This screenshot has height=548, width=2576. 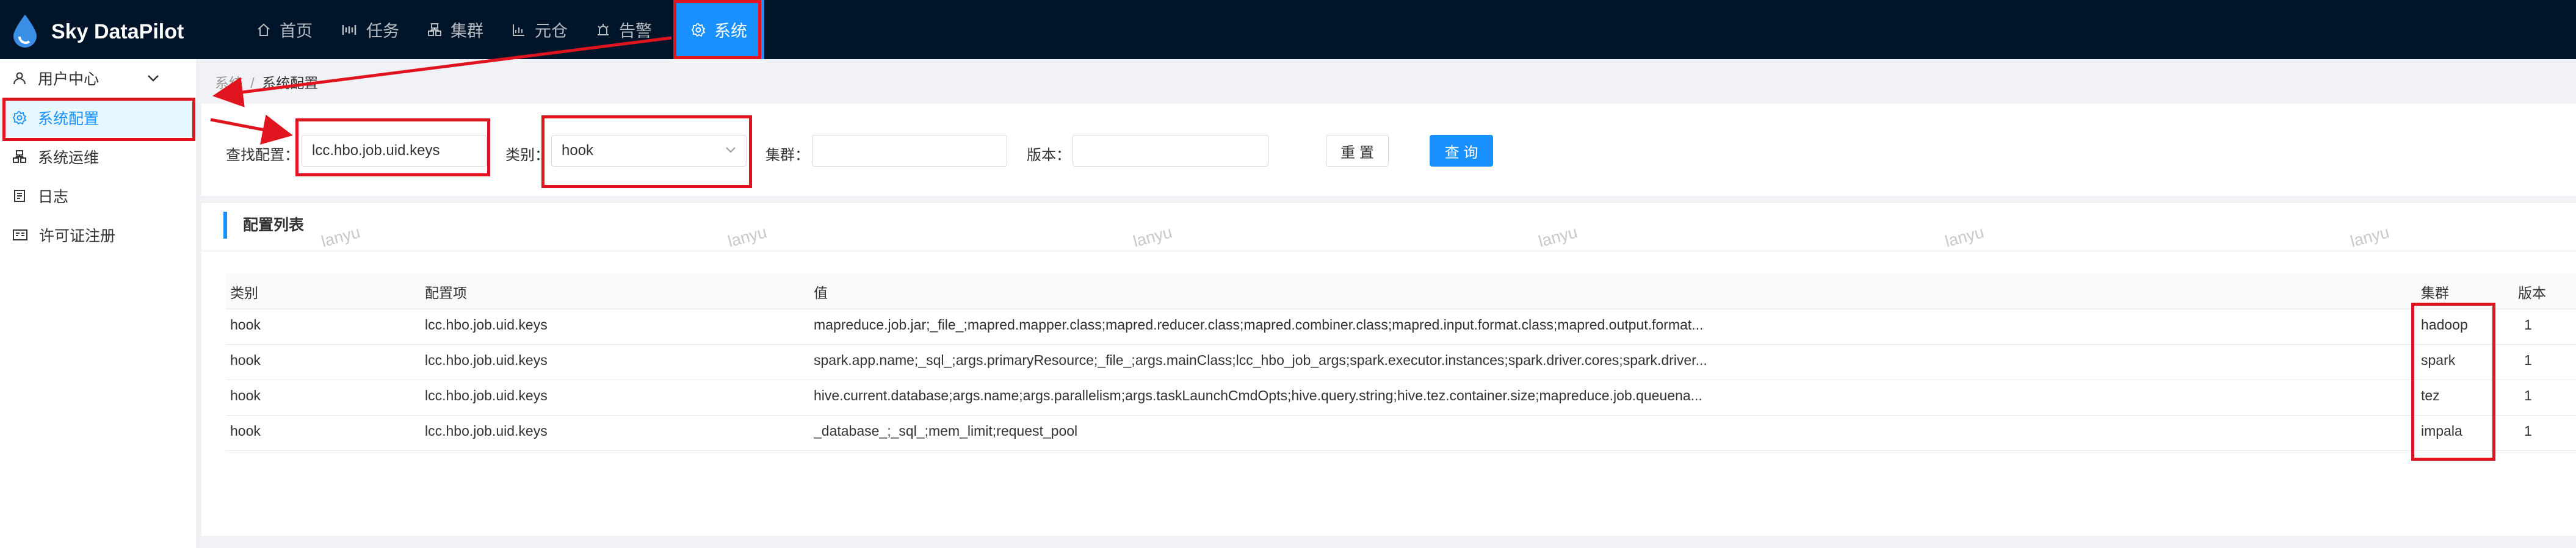 I want to click on arrow-to-sidebar, so click(x=442, y=71).